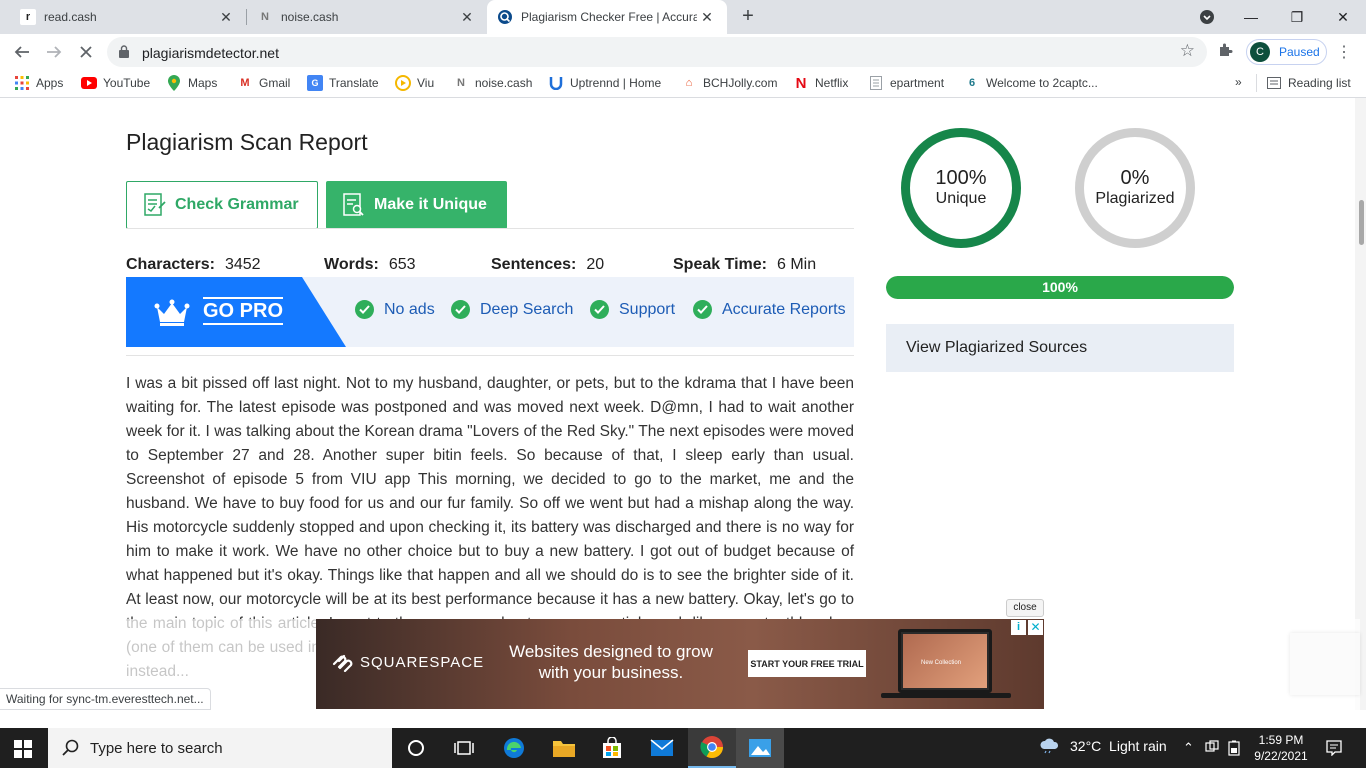 Image resolution: width=1366 pixels, height=768 pixels. Describe the element at coordinates (564, 748) in the screenshot. I see `taskbar-file-explorer` at that location.